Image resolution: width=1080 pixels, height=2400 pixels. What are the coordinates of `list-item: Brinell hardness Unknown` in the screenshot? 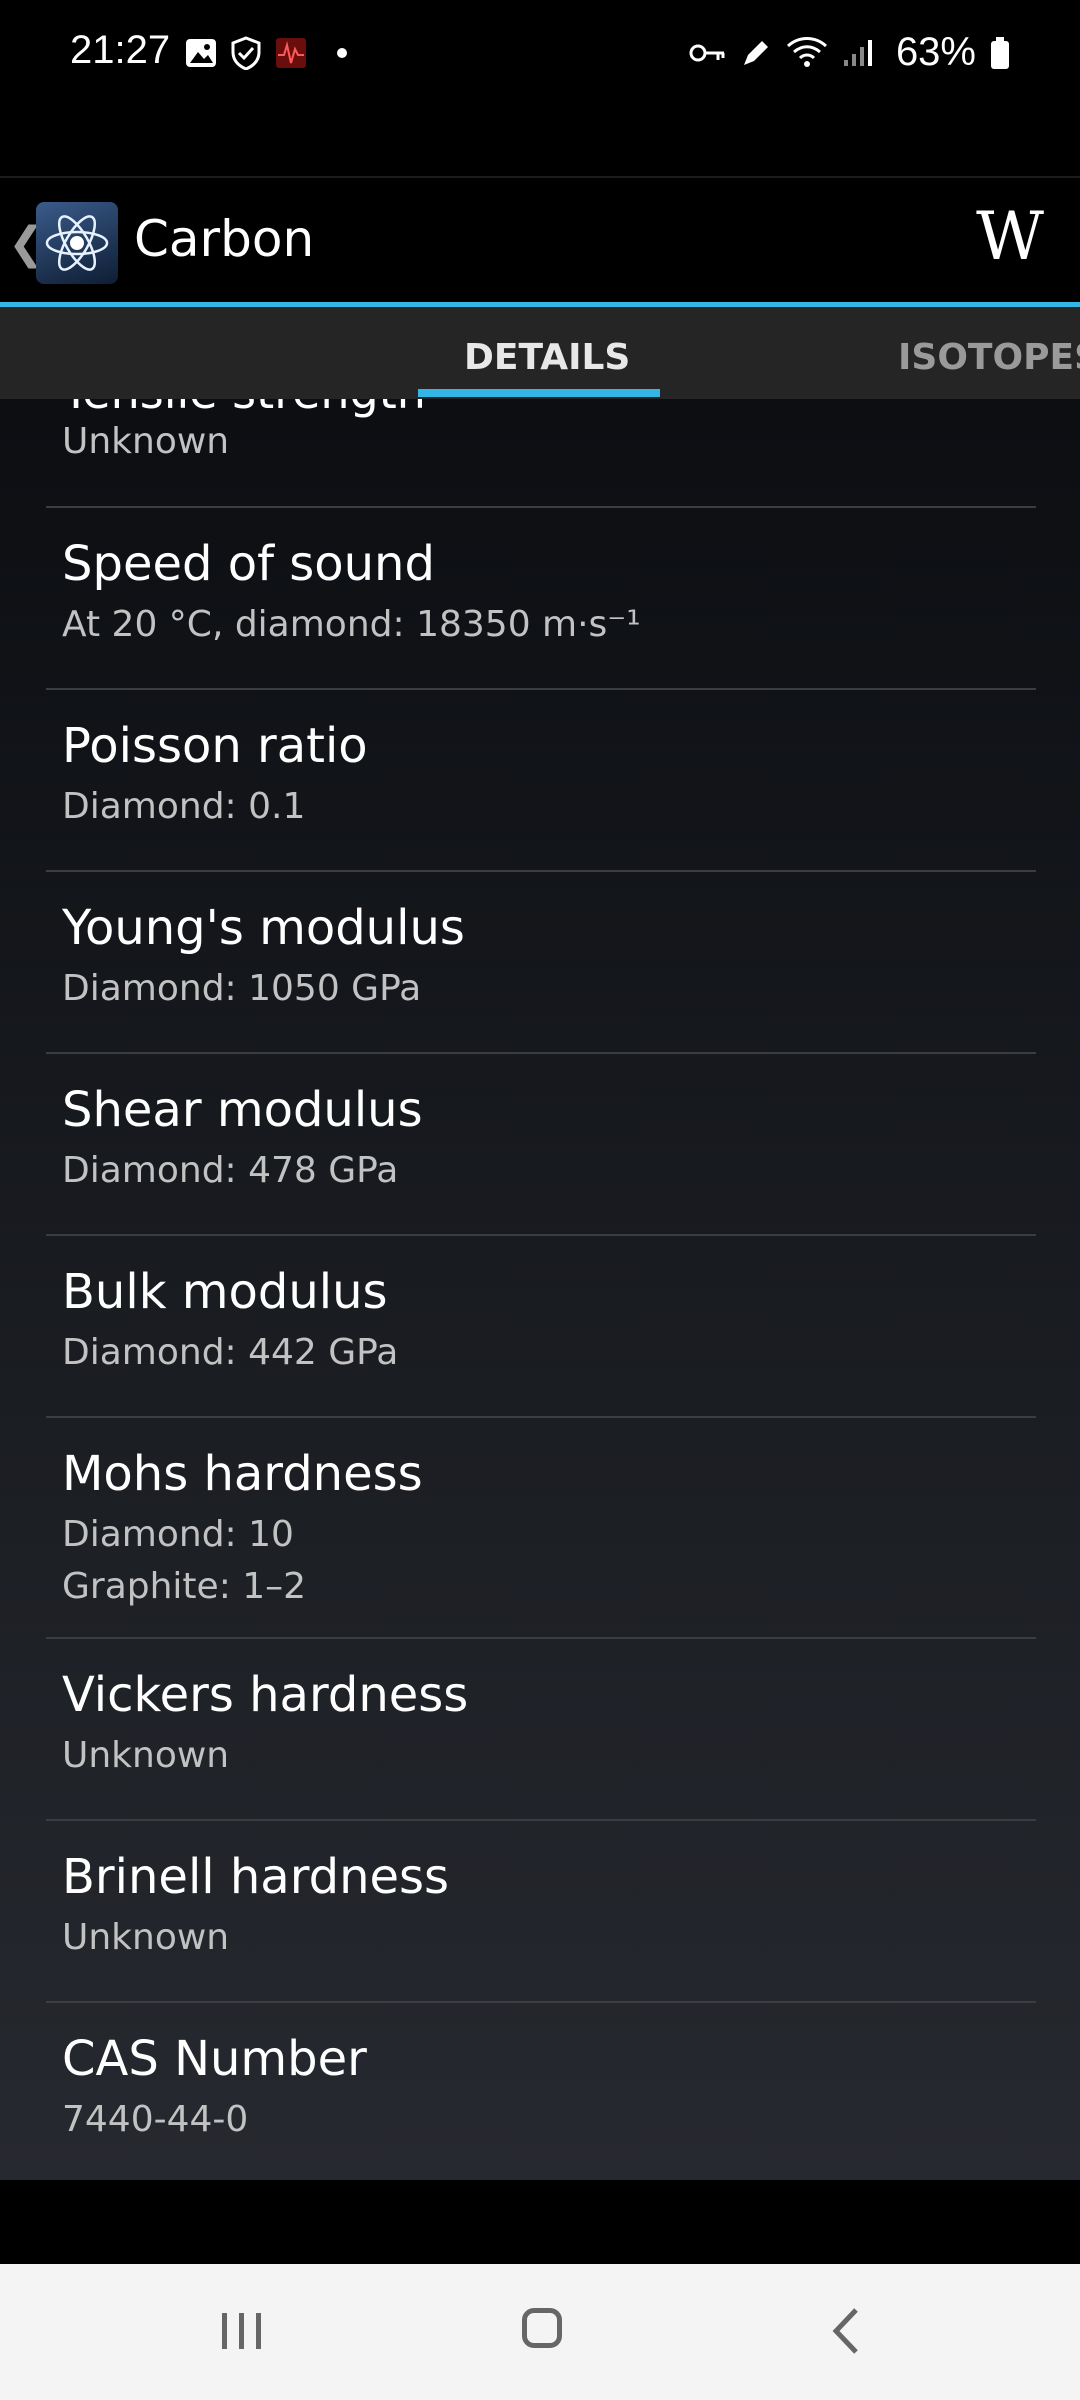 It's located at (541, 1910).